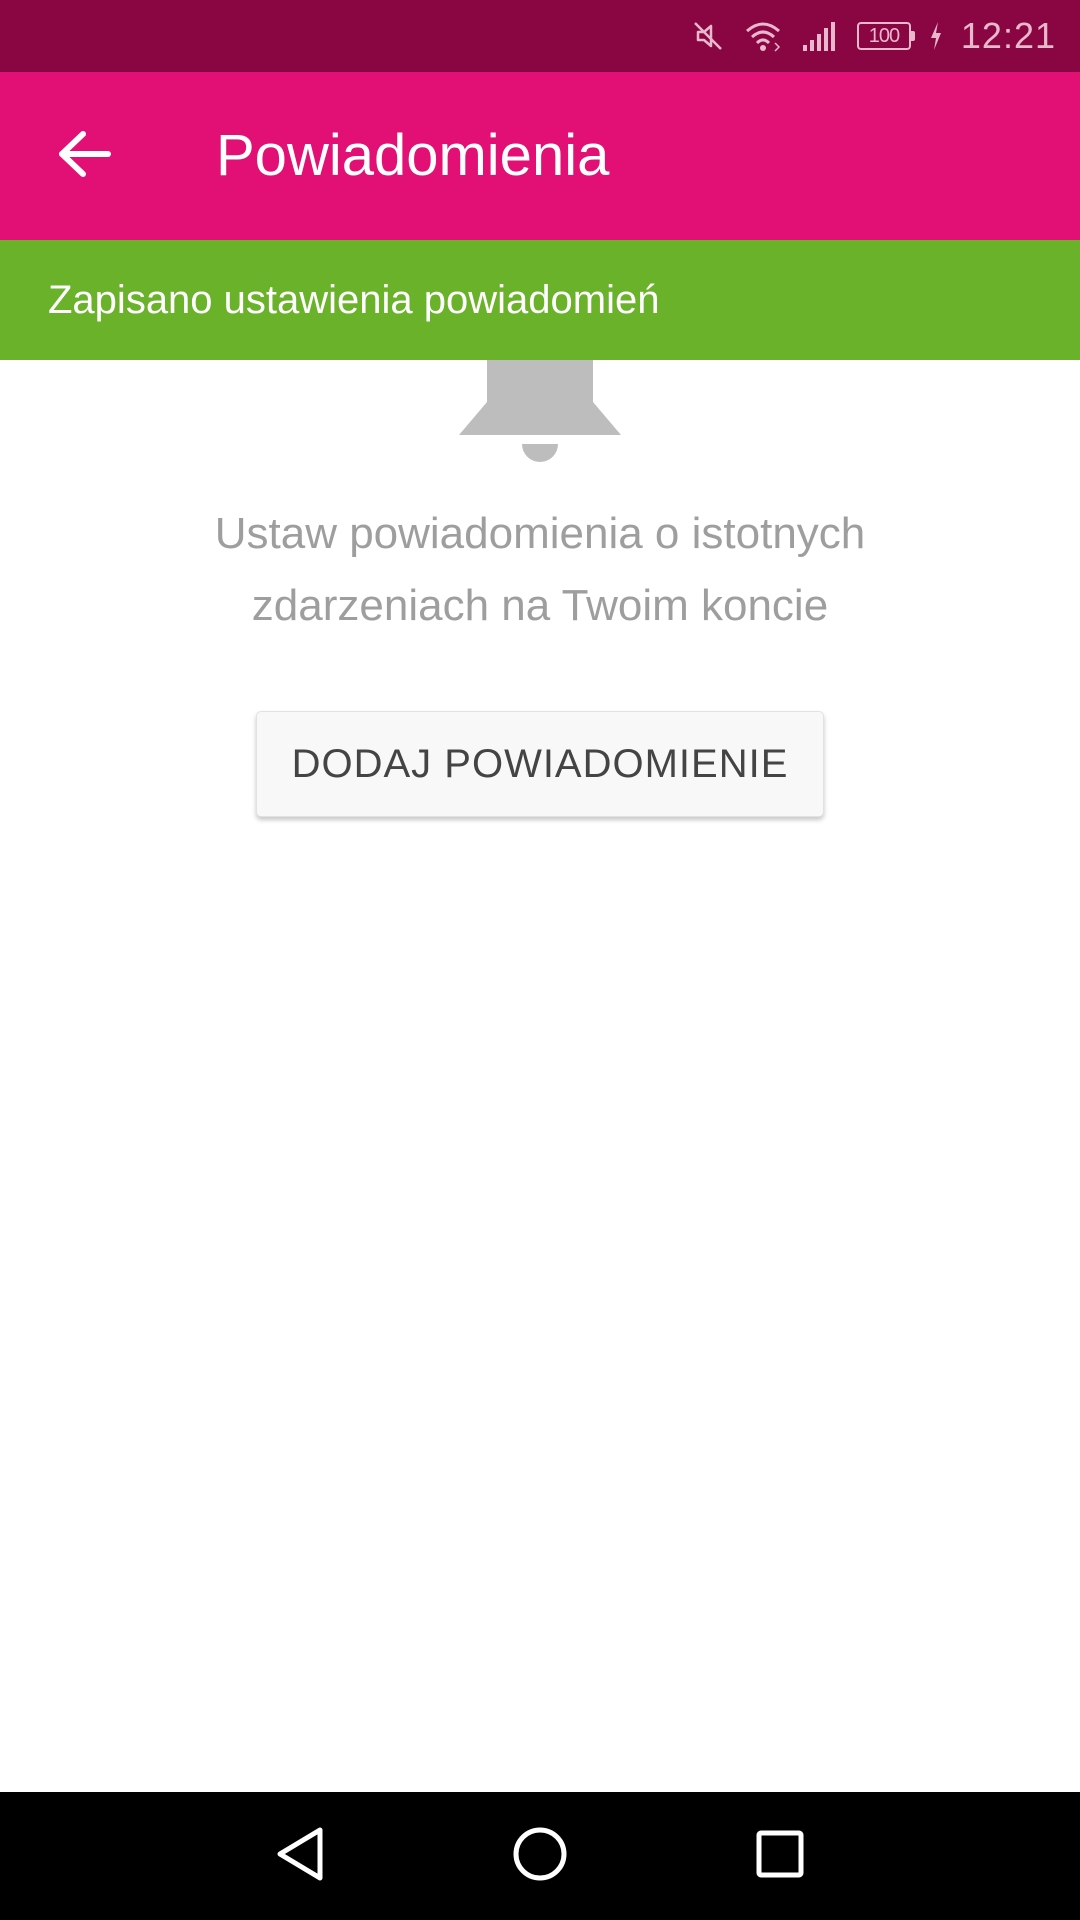 Image resolution: width=1080 pixels, height=1920 pixels. I want to click on battery-level: 100, so click(884, 35).